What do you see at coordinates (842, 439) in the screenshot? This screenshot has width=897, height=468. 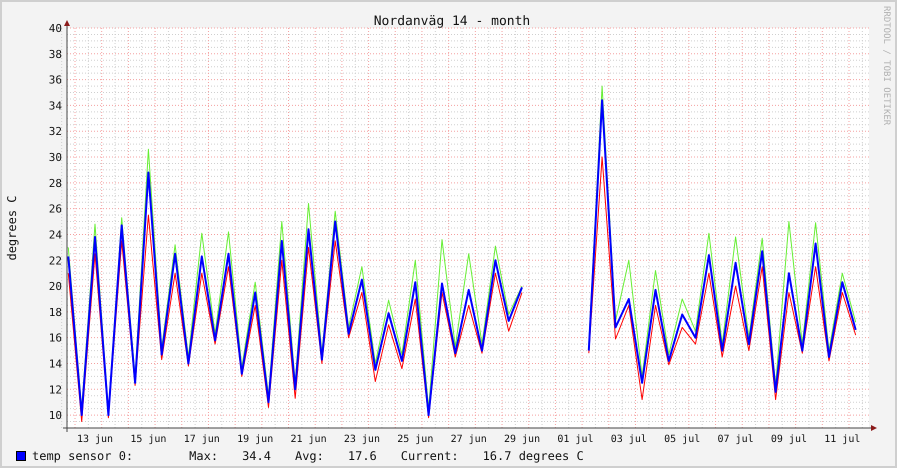 I see `axis-tick-label: 11 jul` at bounding box center [842, 439].